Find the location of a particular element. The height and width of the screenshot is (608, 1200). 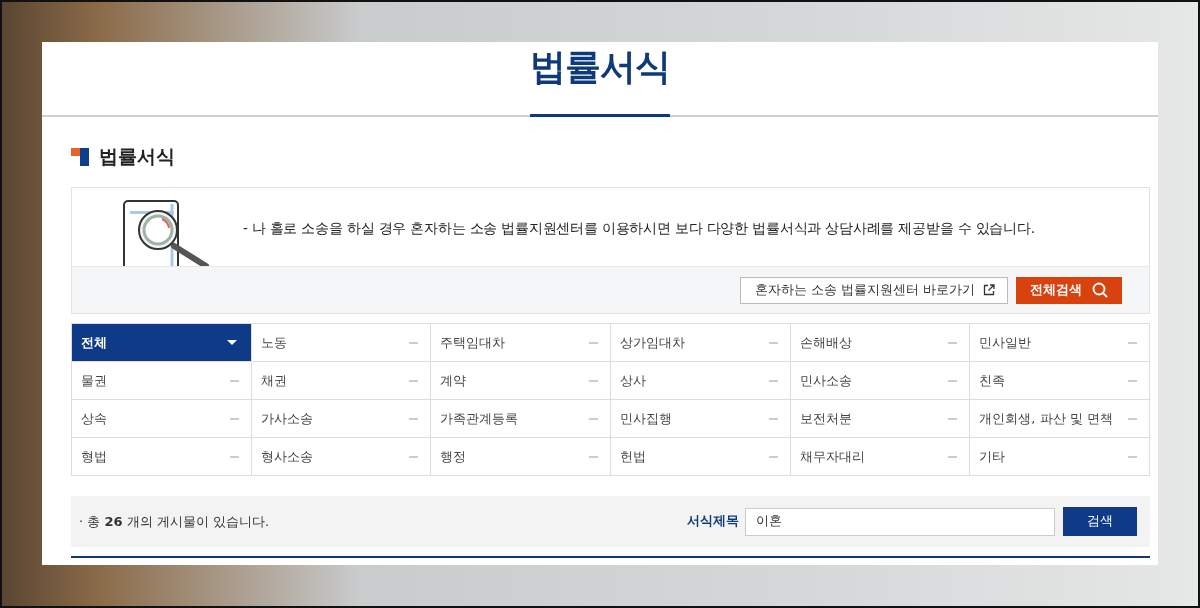

category-tab: 민사일반 is located at coordinates (1060, 343).